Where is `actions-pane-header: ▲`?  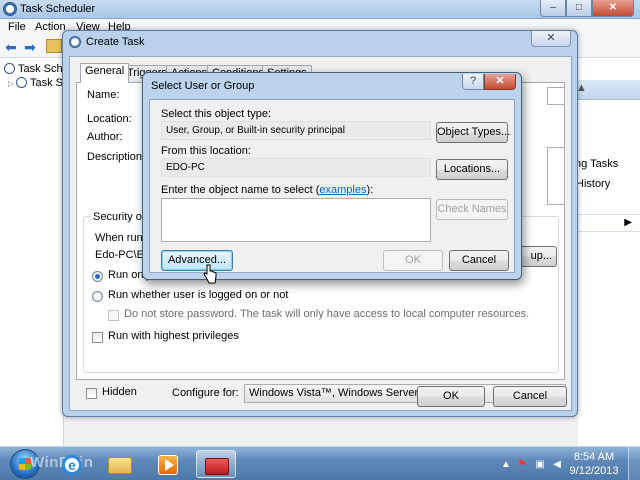
actions-pane-header: ▲ is located at coordinates (608, 90).